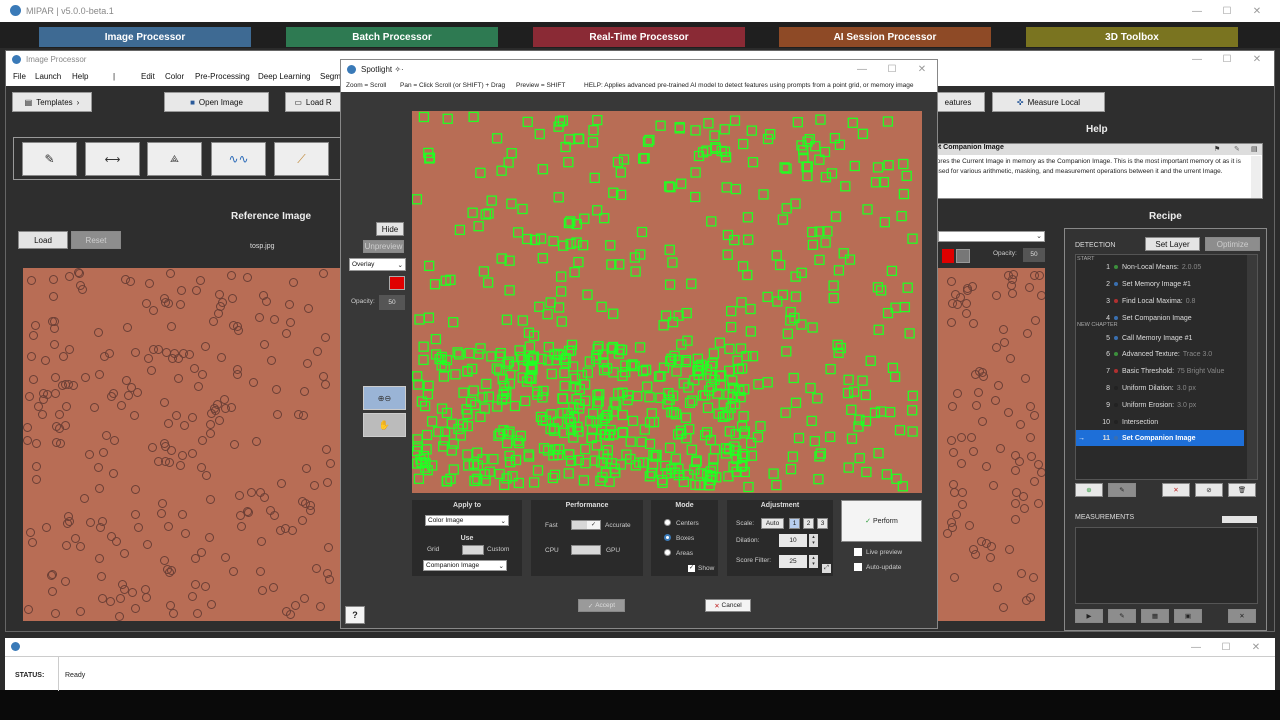  I want to click on table-button: ▦, so click(1155, 616).